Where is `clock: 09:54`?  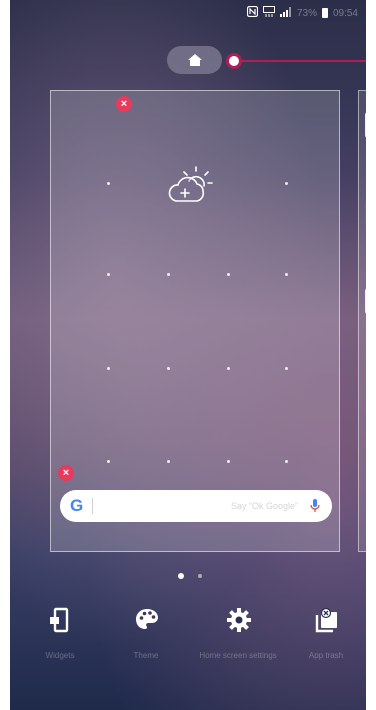 clock: 09:54 is located at coordinates (345, 13).